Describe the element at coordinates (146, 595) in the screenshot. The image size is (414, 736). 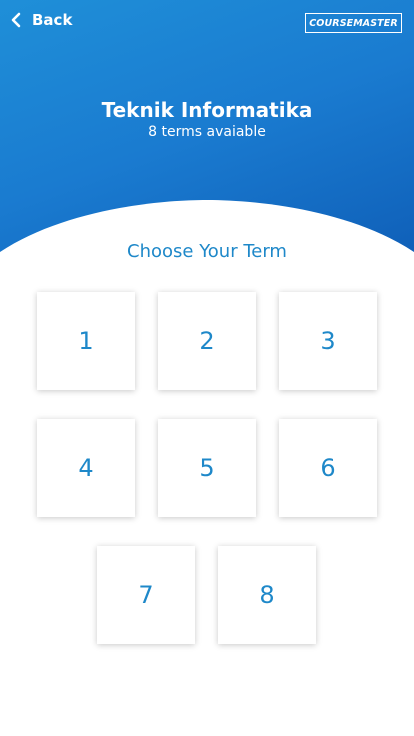
I see `term-button-7: 7` at that location.